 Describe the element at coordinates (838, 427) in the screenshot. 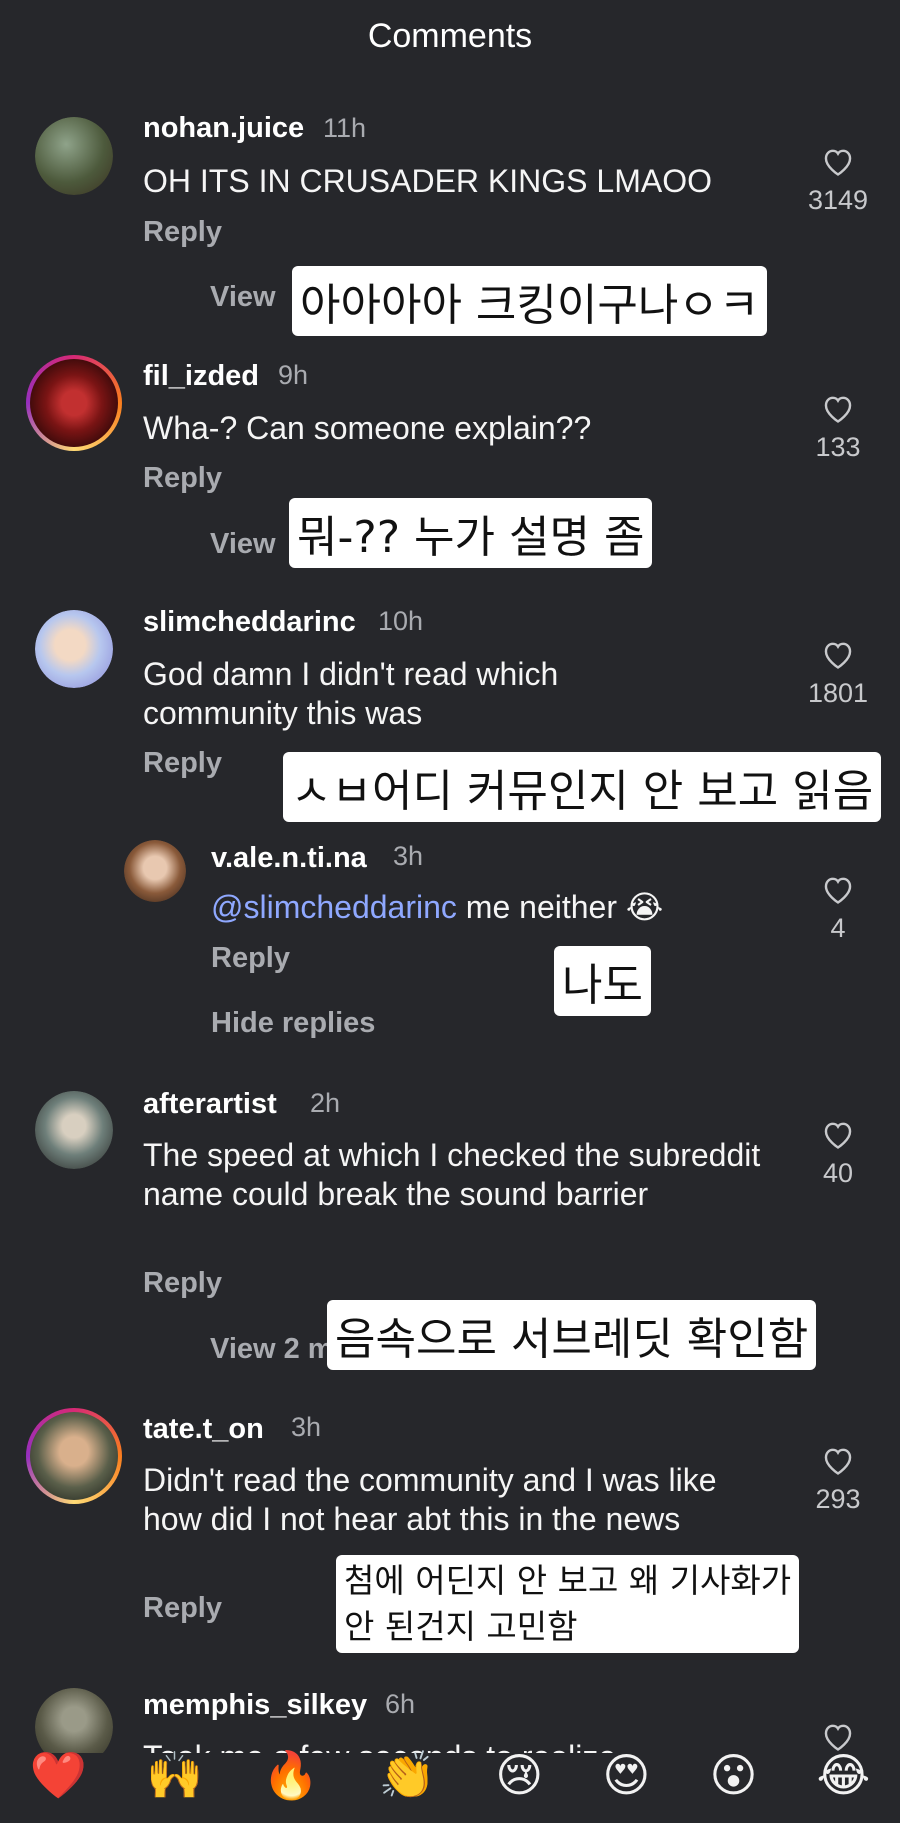

I see `like-button: 133` at that location.